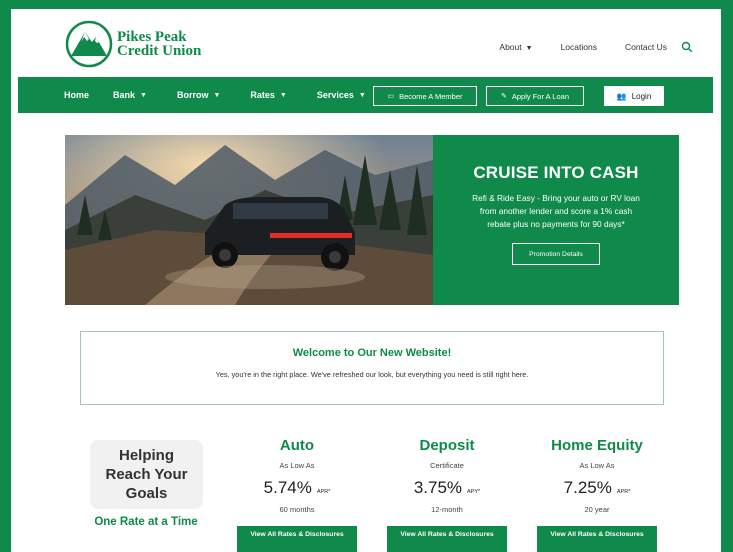  Describe the element at coordinates (146, 455) in the screenshot. I see `goals-line1: Helping` at that location.